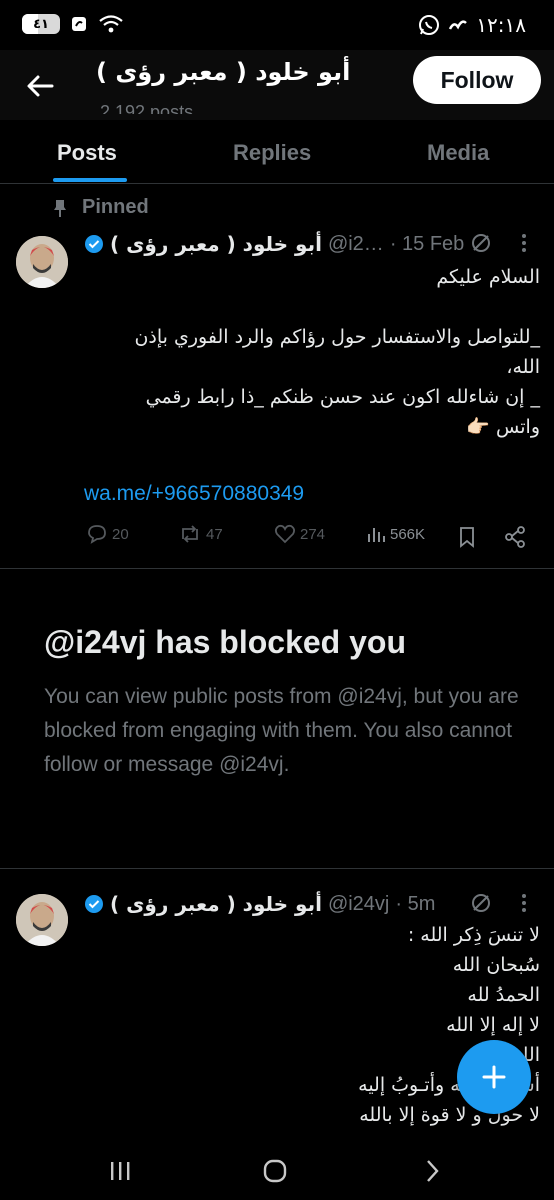 Image resolution: width=554 pixels, height=1200 pixels. What do you see at coordinates (458, 25) in the screenshot?
I see `app-notification-icon` at bounding box center [458, 25].